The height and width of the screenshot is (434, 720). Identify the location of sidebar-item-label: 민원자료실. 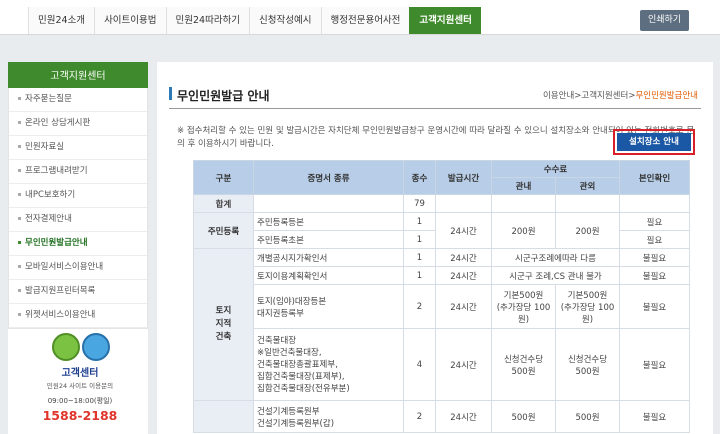
(45, 147).